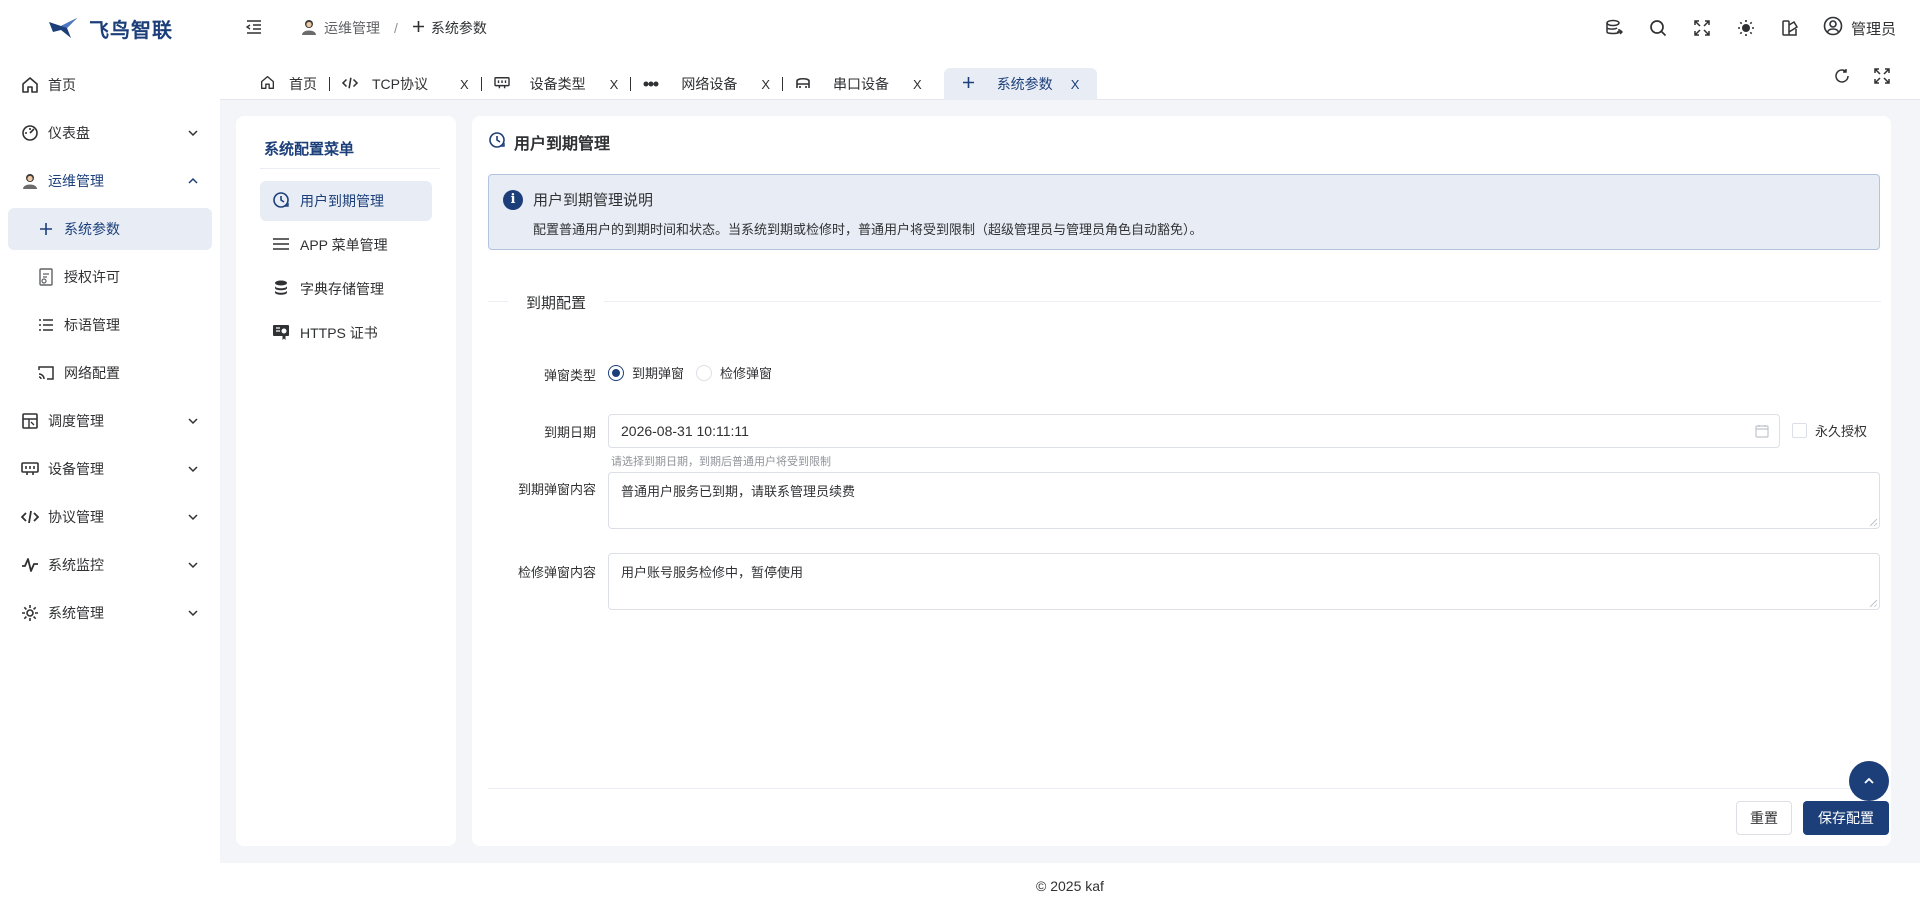 This screenshot has height=911, width=1920. Describe the element at coordinates (1024, 84) in the screenshot. I see `tab-label: 系统参数` at that location.